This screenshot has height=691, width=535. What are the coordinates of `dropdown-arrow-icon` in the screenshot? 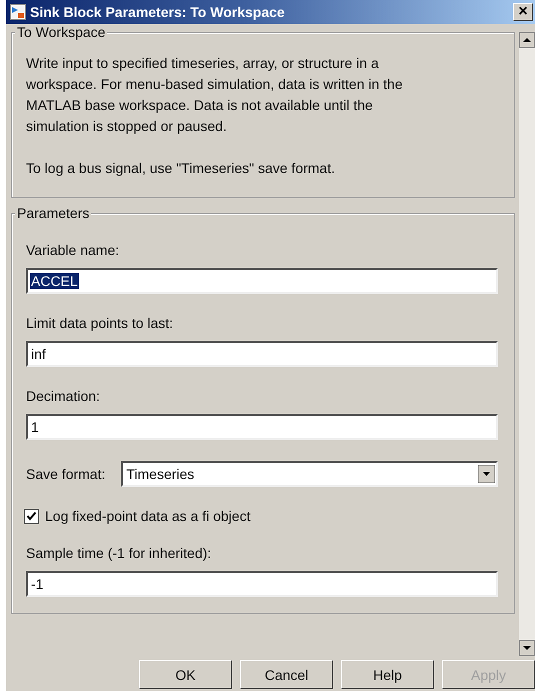 It's located at (486, 474).